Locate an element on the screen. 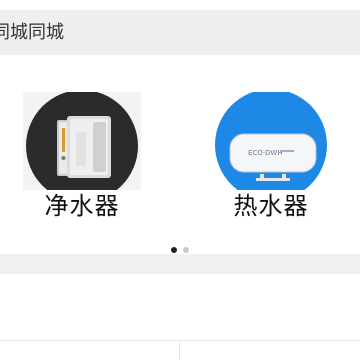 The width and height of the screenshot is (360, 360). svg-text: ECO·DWH is located at coordinates (265, 153).